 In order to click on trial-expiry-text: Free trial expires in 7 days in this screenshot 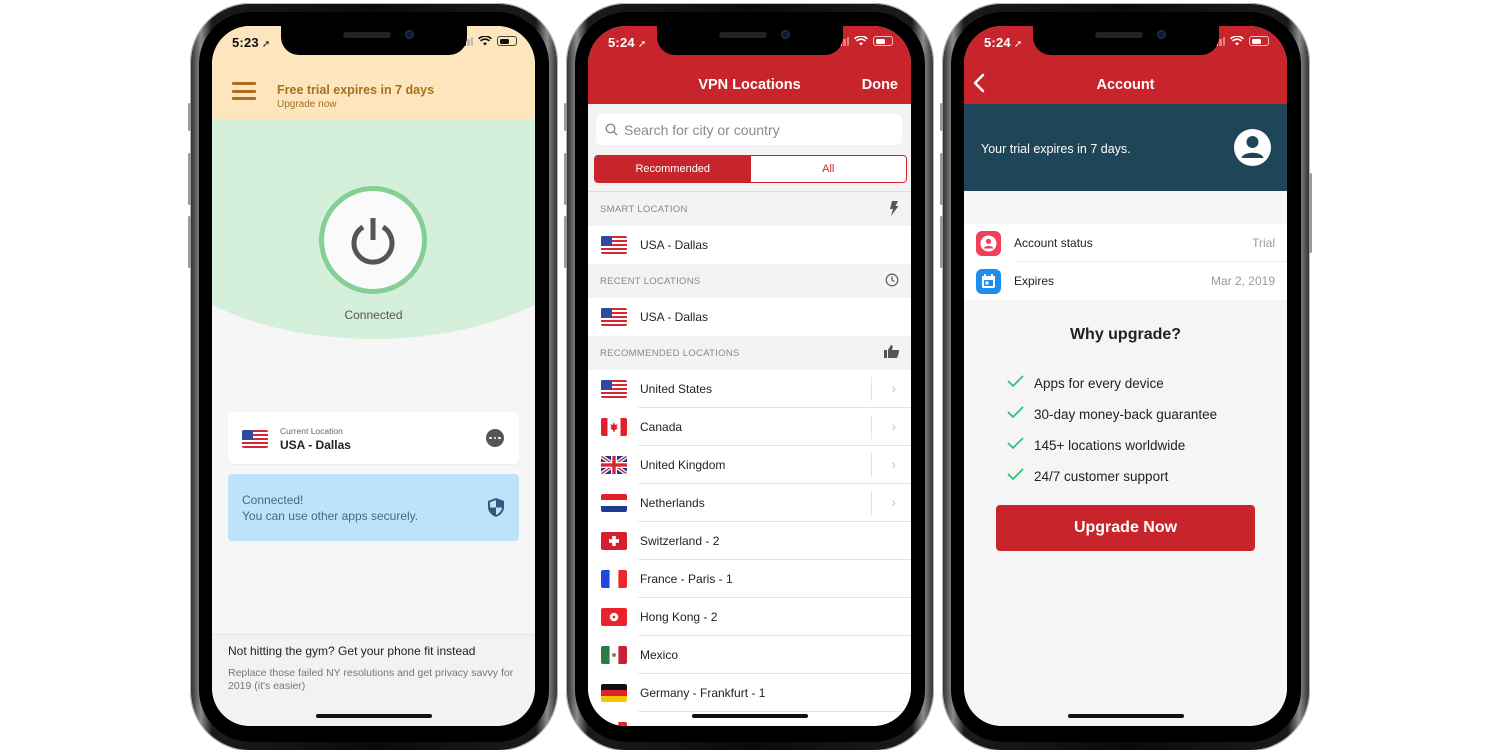, I will do `click(356, 90)`.